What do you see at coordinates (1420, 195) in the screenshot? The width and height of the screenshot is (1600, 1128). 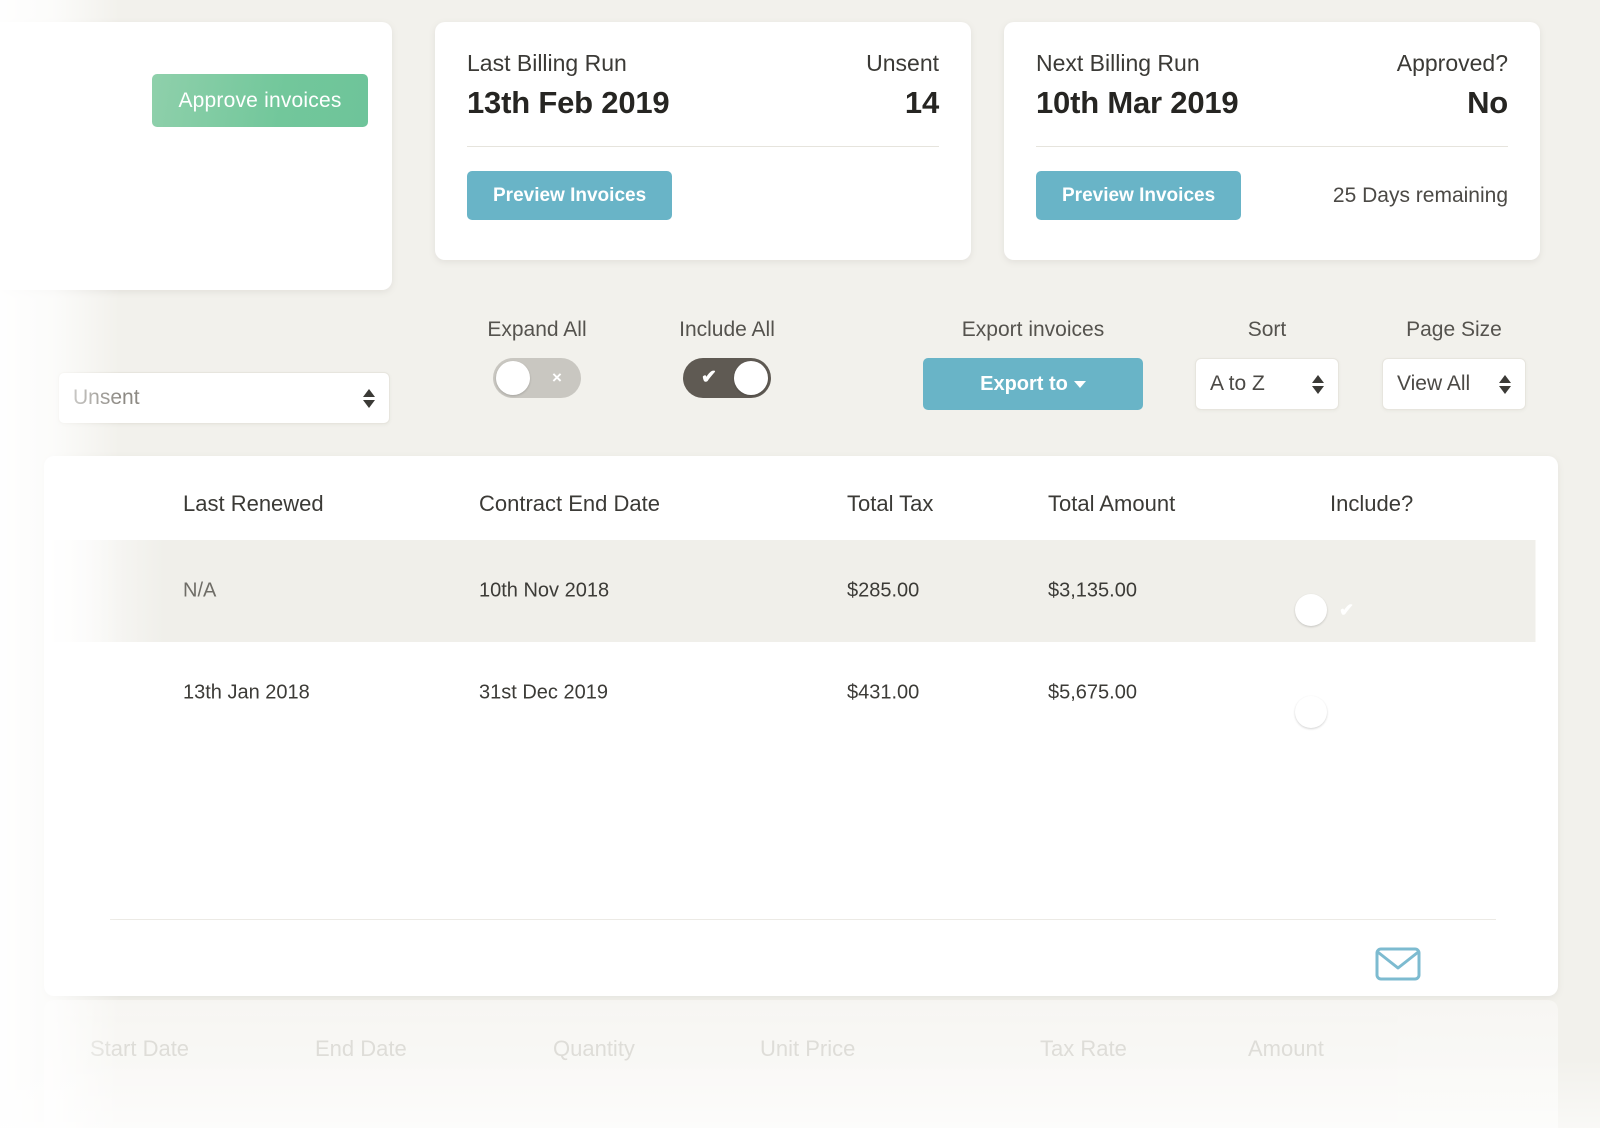 I see `days-remaining-text: 25 Days remaining` at bounding box center [1420, 195].